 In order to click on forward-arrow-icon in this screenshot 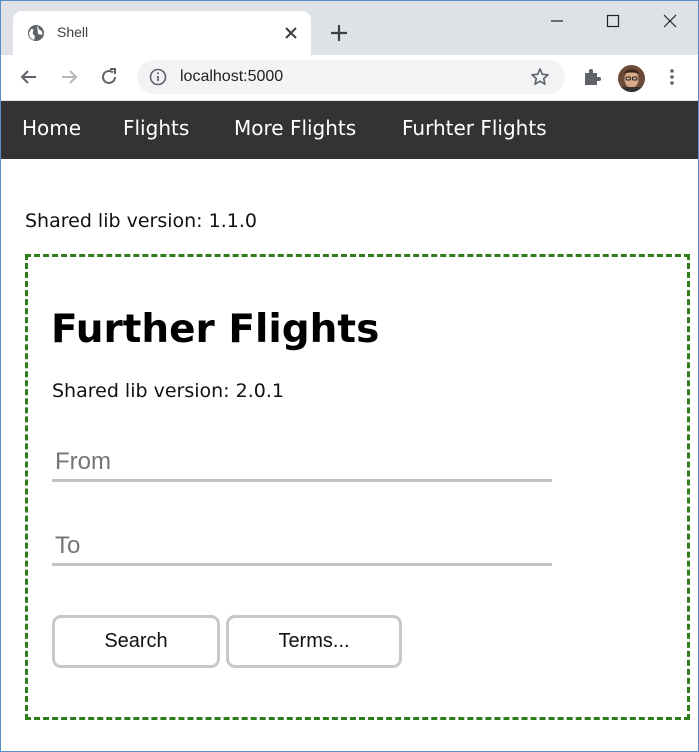, I will do `click(69, 77)`.